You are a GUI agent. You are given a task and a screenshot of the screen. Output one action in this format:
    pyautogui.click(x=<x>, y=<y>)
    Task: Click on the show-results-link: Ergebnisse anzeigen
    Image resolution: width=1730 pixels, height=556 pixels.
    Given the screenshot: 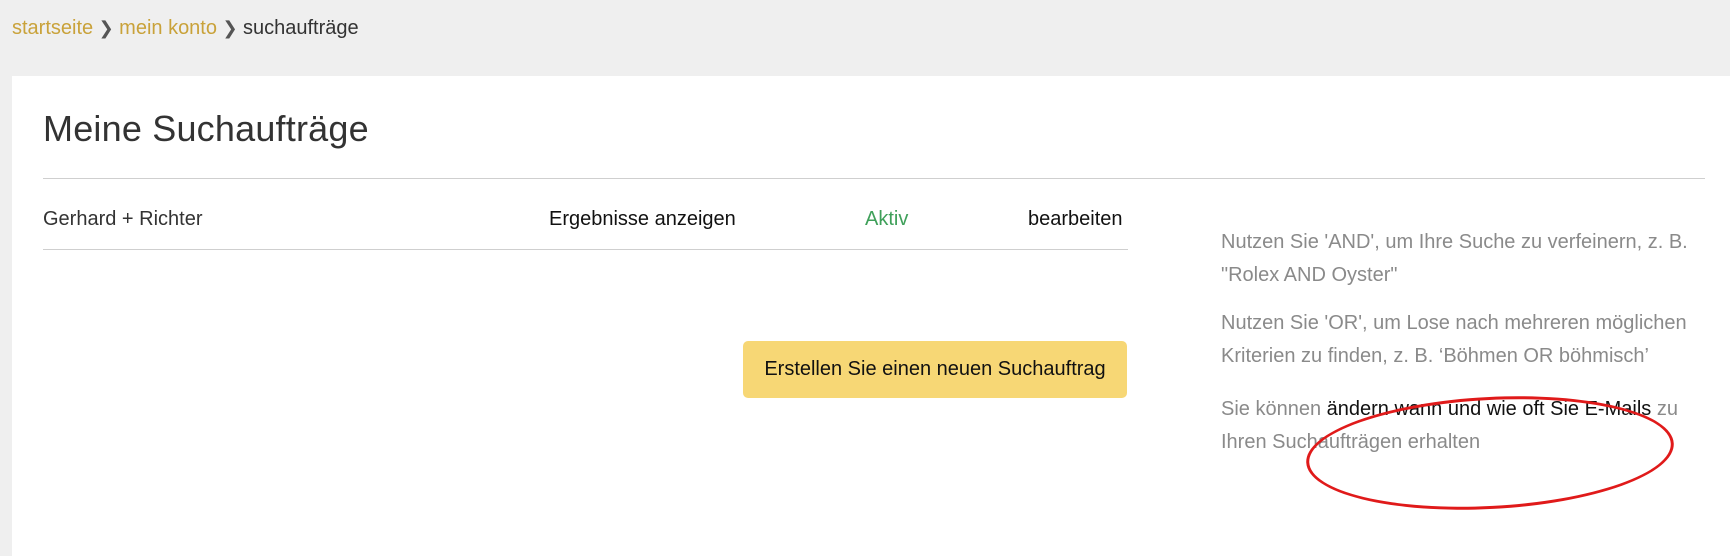 What is the action you would take?
    pyautogui.click(x=642, y=219)
    